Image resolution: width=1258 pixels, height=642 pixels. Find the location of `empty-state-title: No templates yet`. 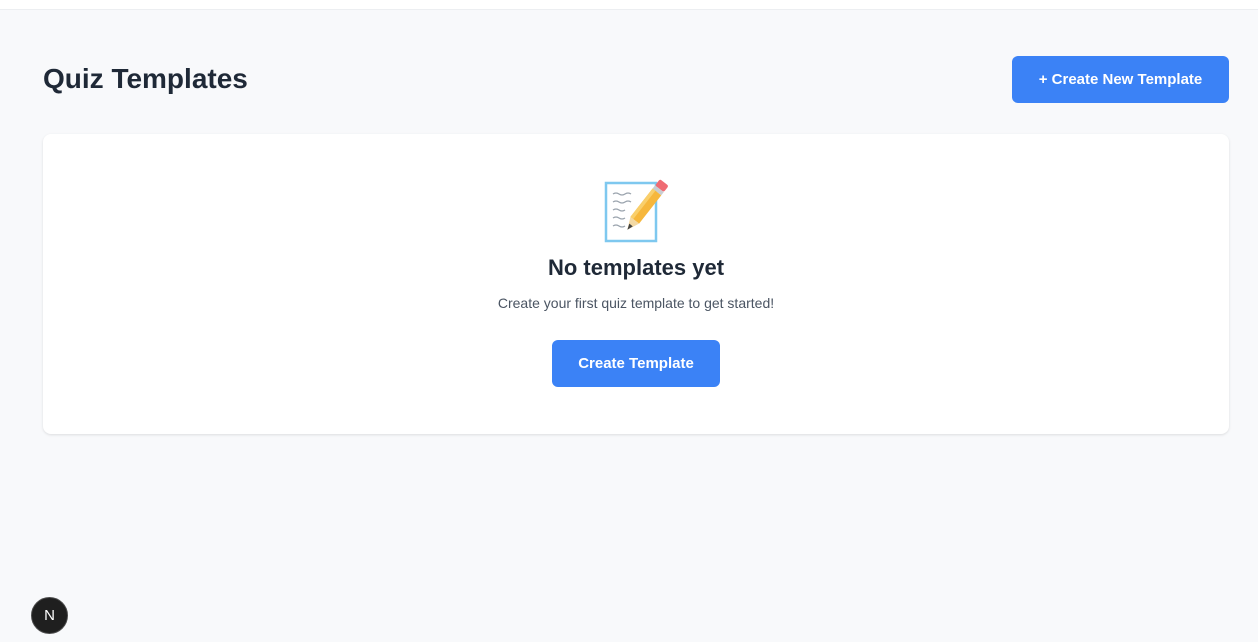

empty-state-title: No templates yet is located at coordinates (636, 267).